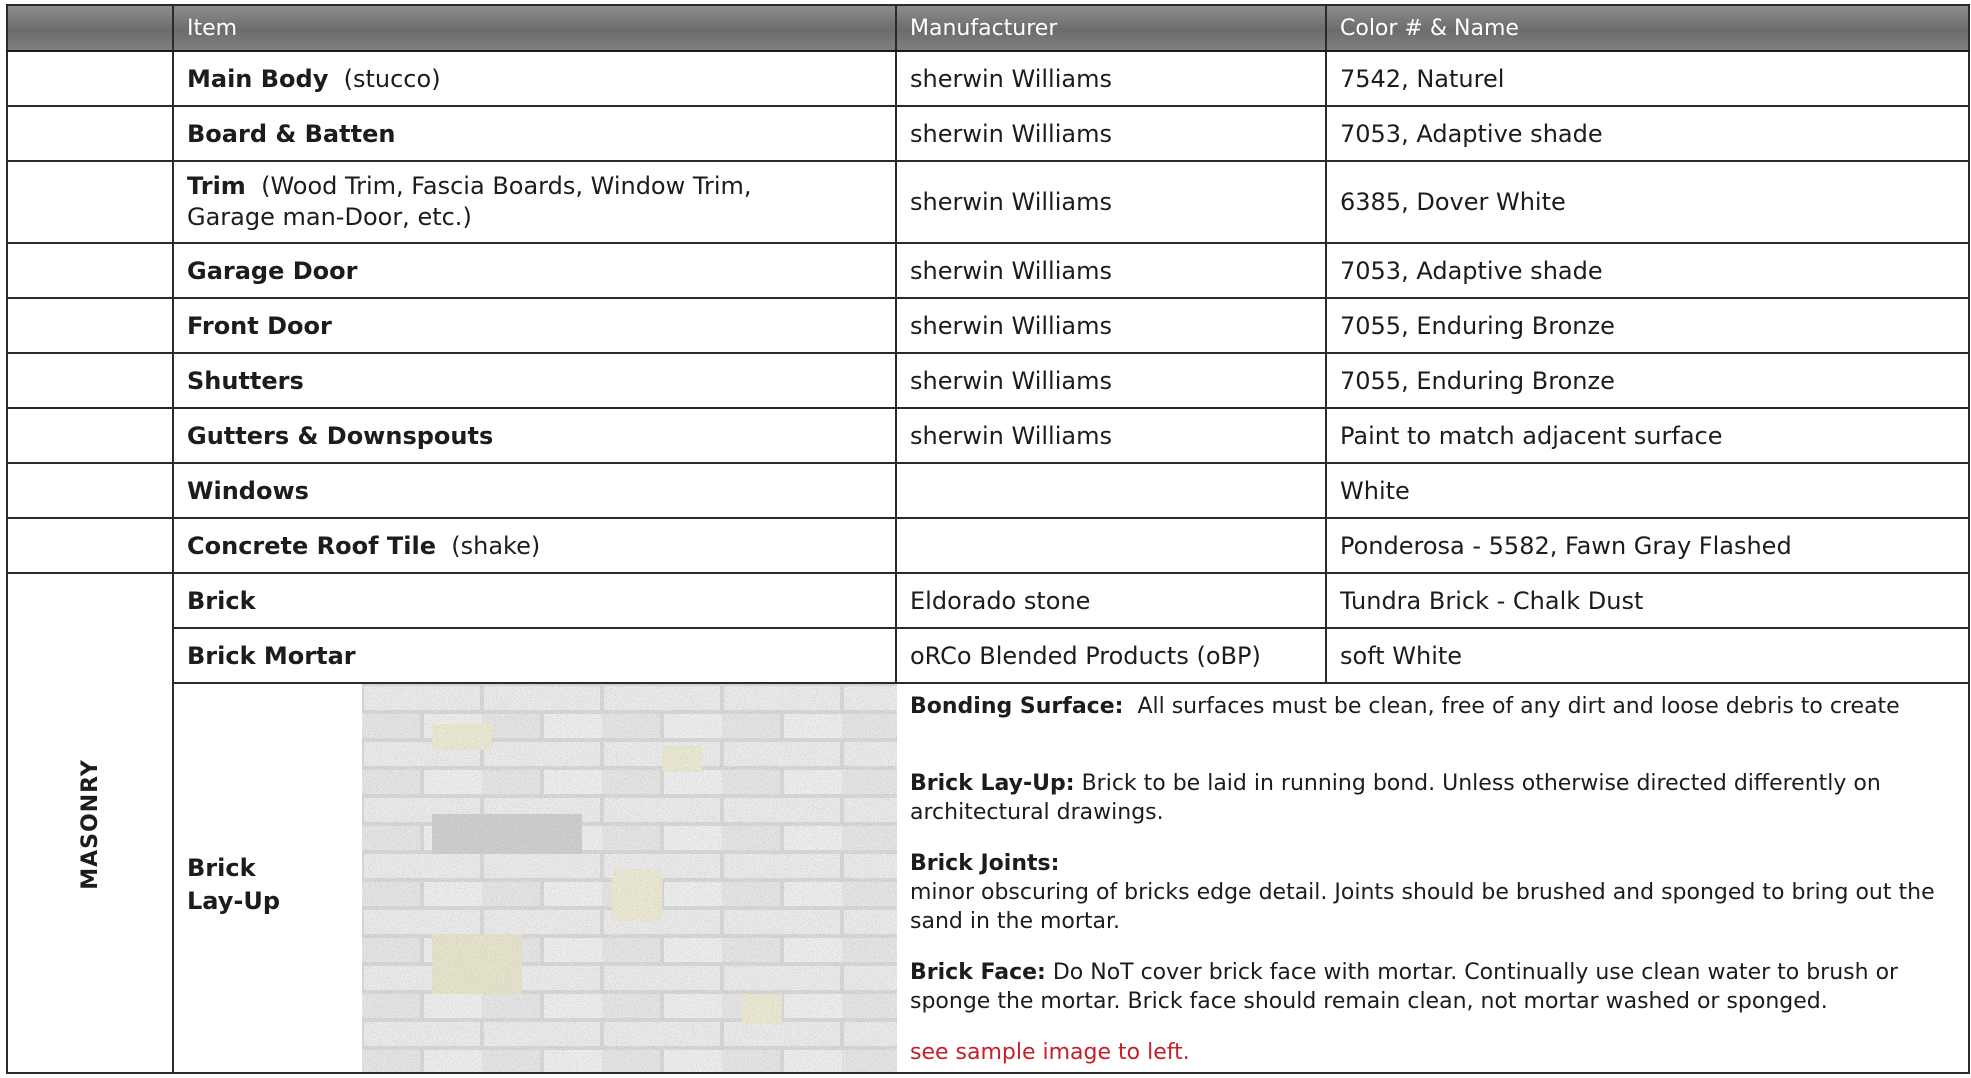 This screenshot has width=1971, height=1078. Describe the element at coordinates (1647, 490) in the screenshot. I see `color-cell: White` at that location.